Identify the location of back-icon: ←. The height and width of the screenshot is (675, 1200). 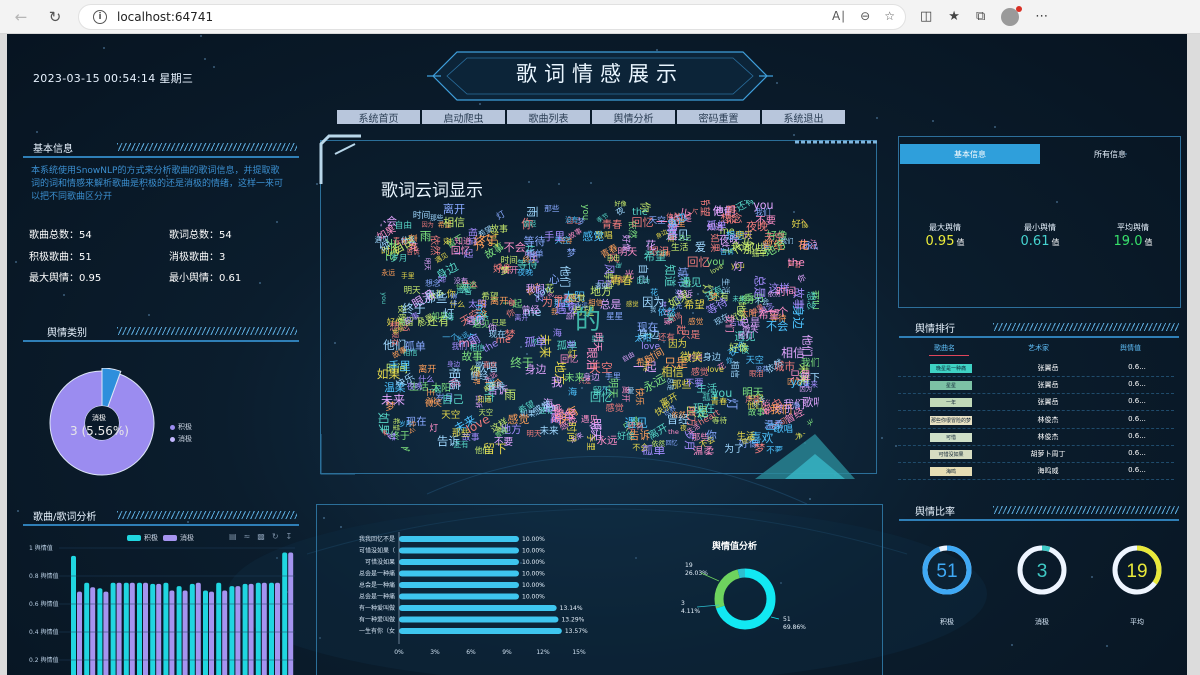
(21, 17).